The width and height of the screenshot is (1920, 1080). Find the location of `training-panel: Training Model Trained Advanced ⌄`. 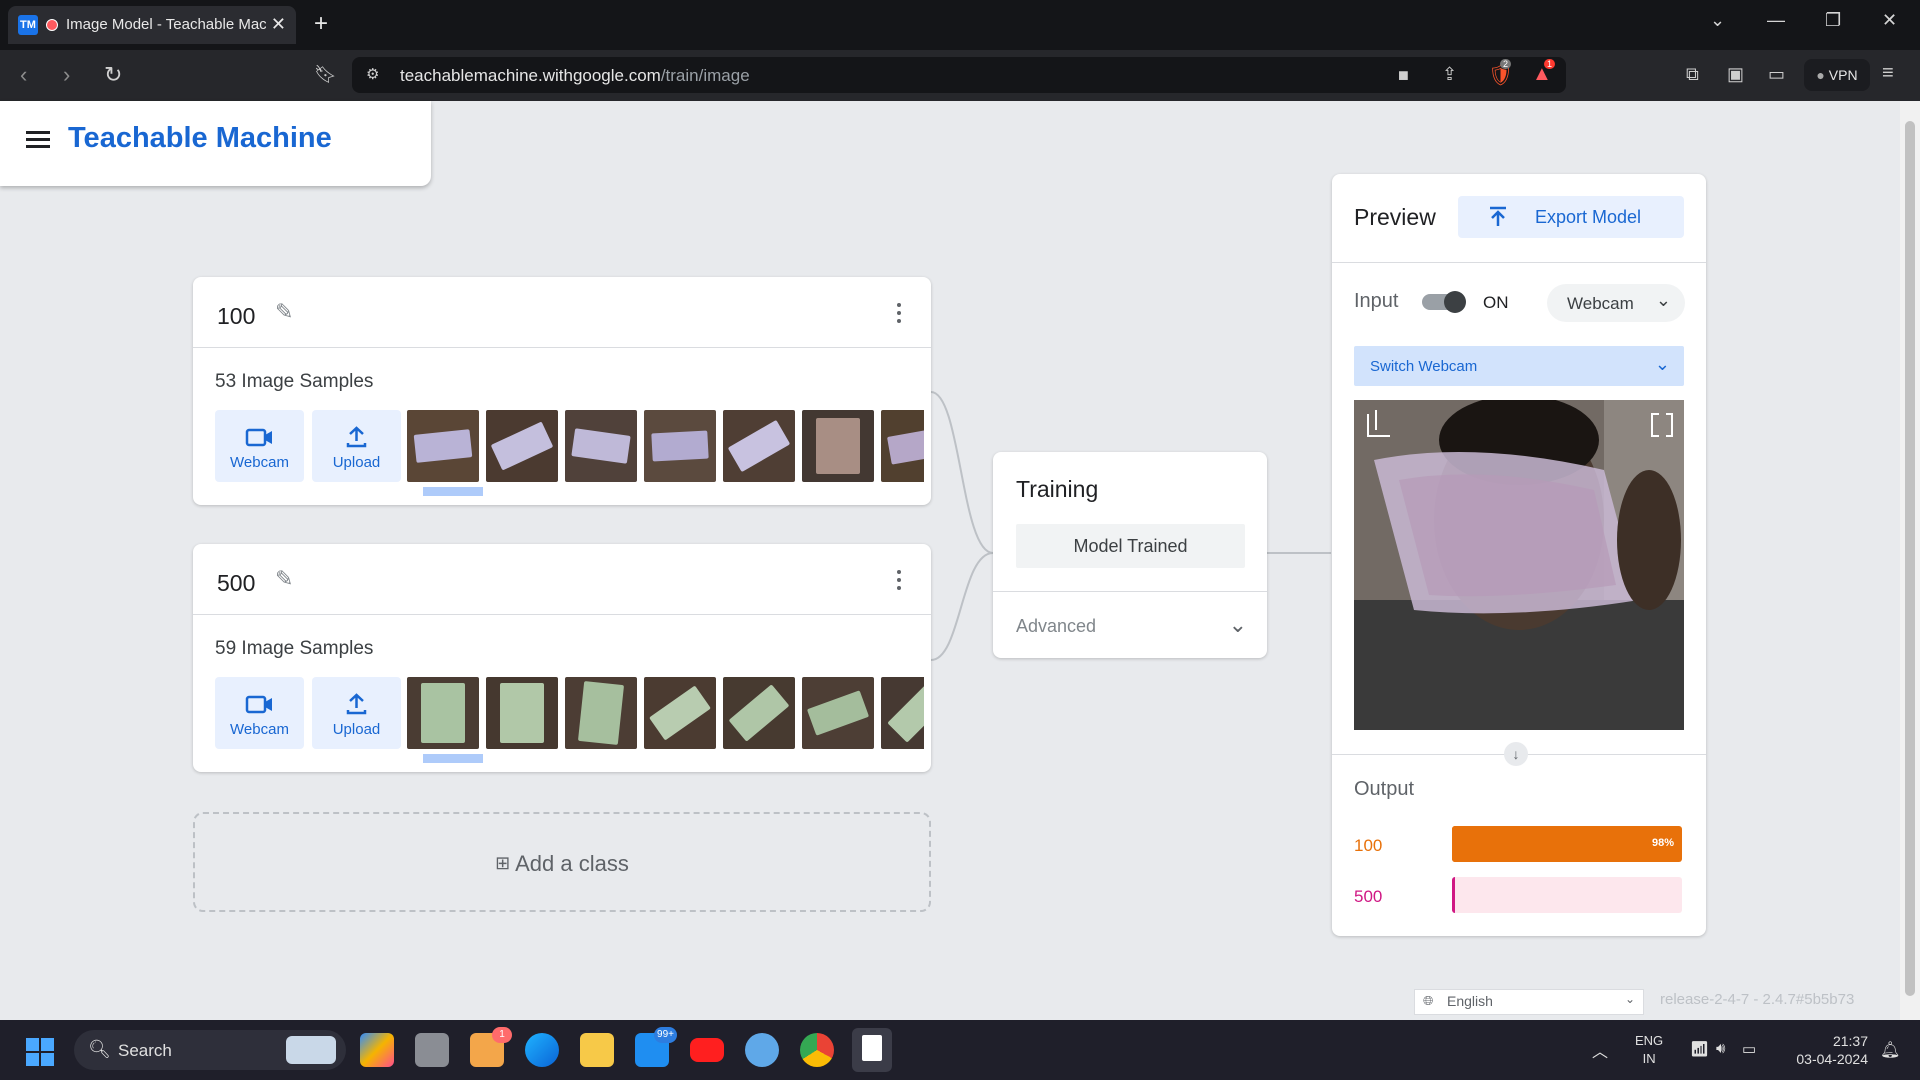

training-panel: Training Model Trained Advanced ⌄ is located at coordinates (1130, 555).